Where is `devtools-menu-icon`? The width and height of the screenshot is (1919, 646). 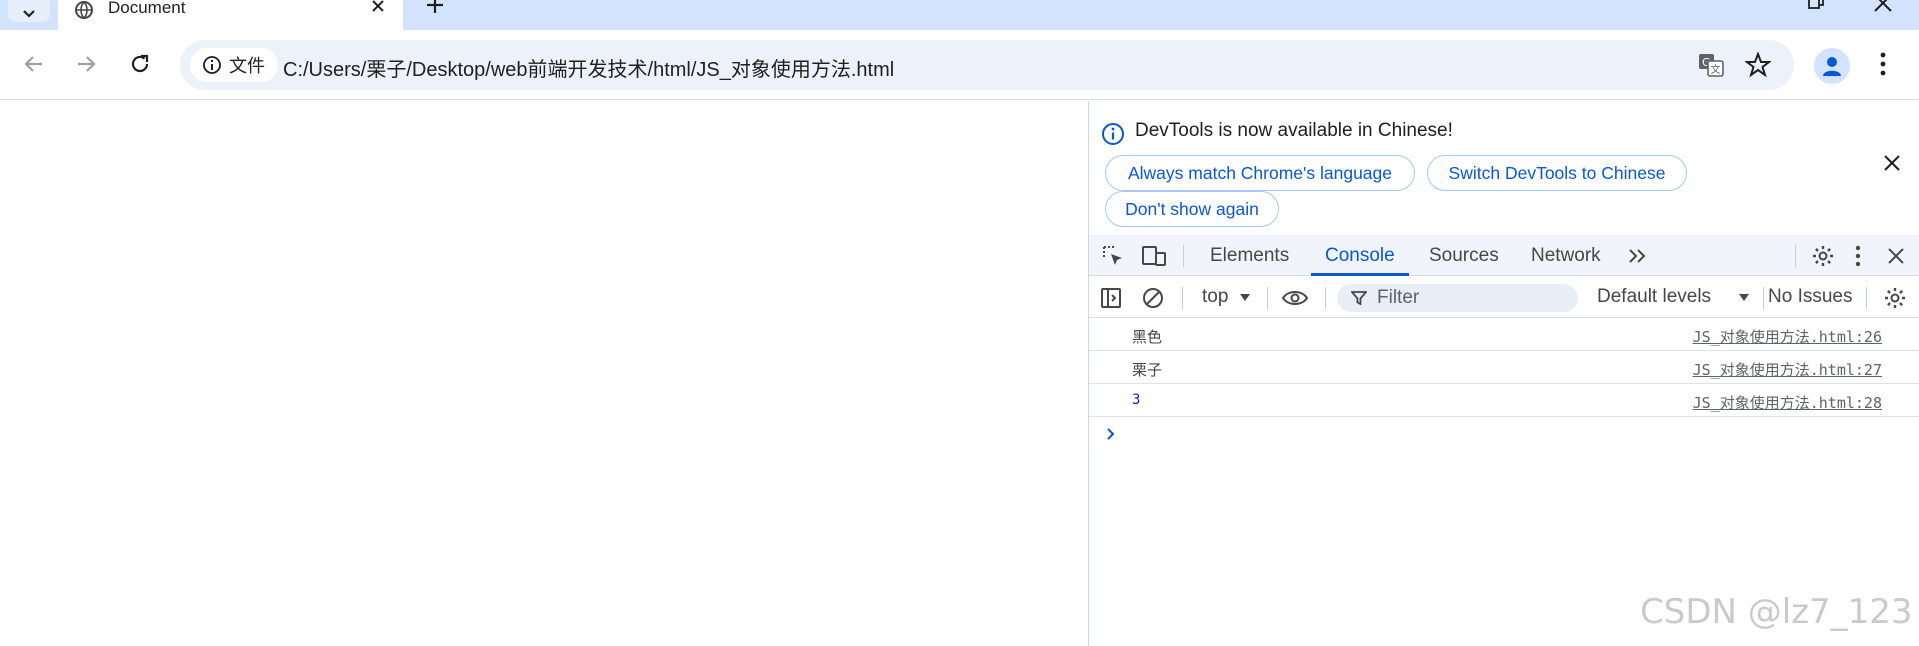 devtools-menu-icon is located at coordinates (1858, 256).